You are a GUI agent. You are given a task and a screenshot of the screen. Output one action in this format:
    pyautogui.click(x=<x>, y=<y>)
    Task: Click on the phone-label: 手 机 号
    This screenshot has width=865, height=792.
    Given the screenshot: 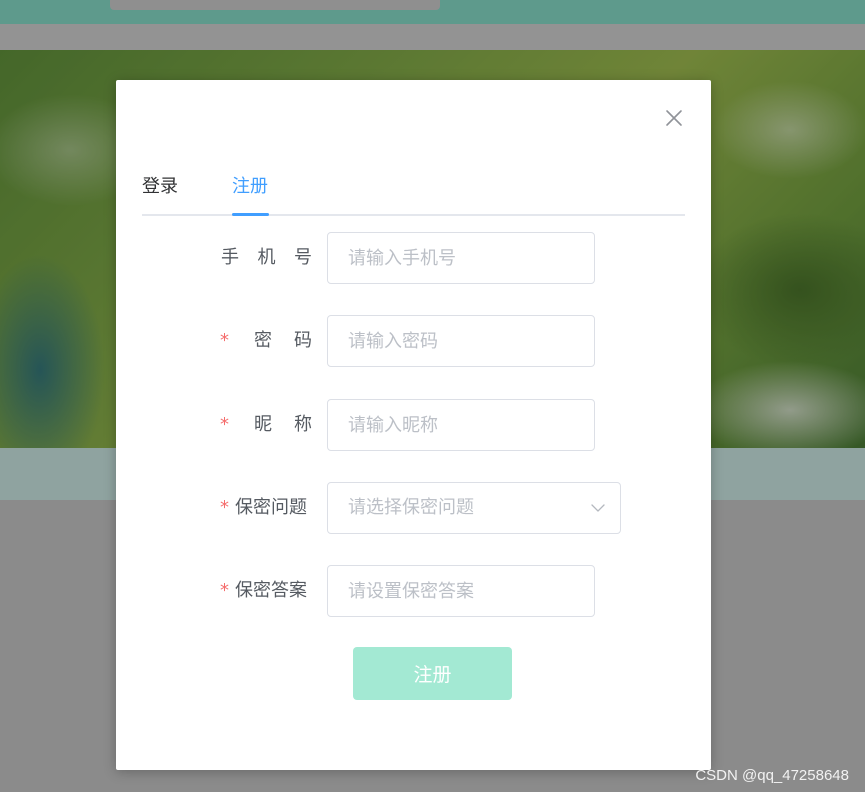 What is the action you would take?
    pyautogui.click(x=266, y=258)
    